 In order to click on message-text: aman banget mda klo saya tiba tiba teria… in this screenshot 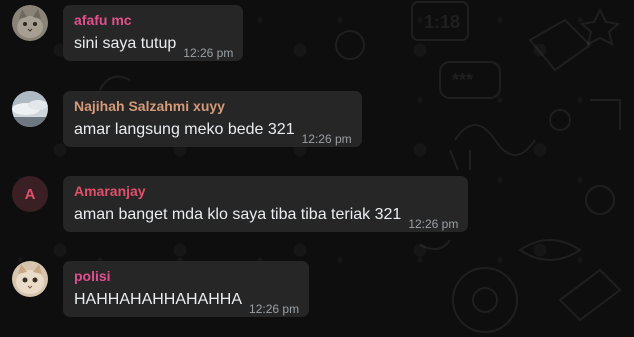, I will do `click(238, 214)`.